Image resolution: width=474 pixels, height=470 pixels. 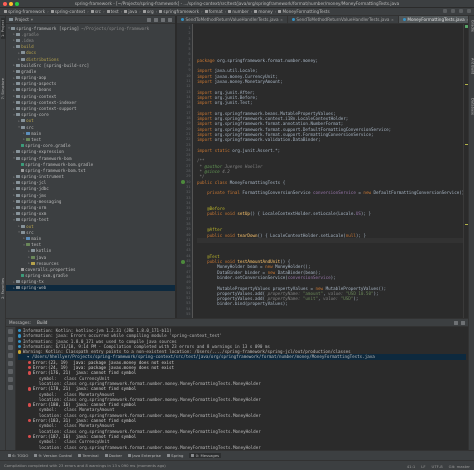 What do you see at coordinates (237, 323) in the screenshot?
I see `messages-header: Messages: Build` at bounding box center [237, 323].